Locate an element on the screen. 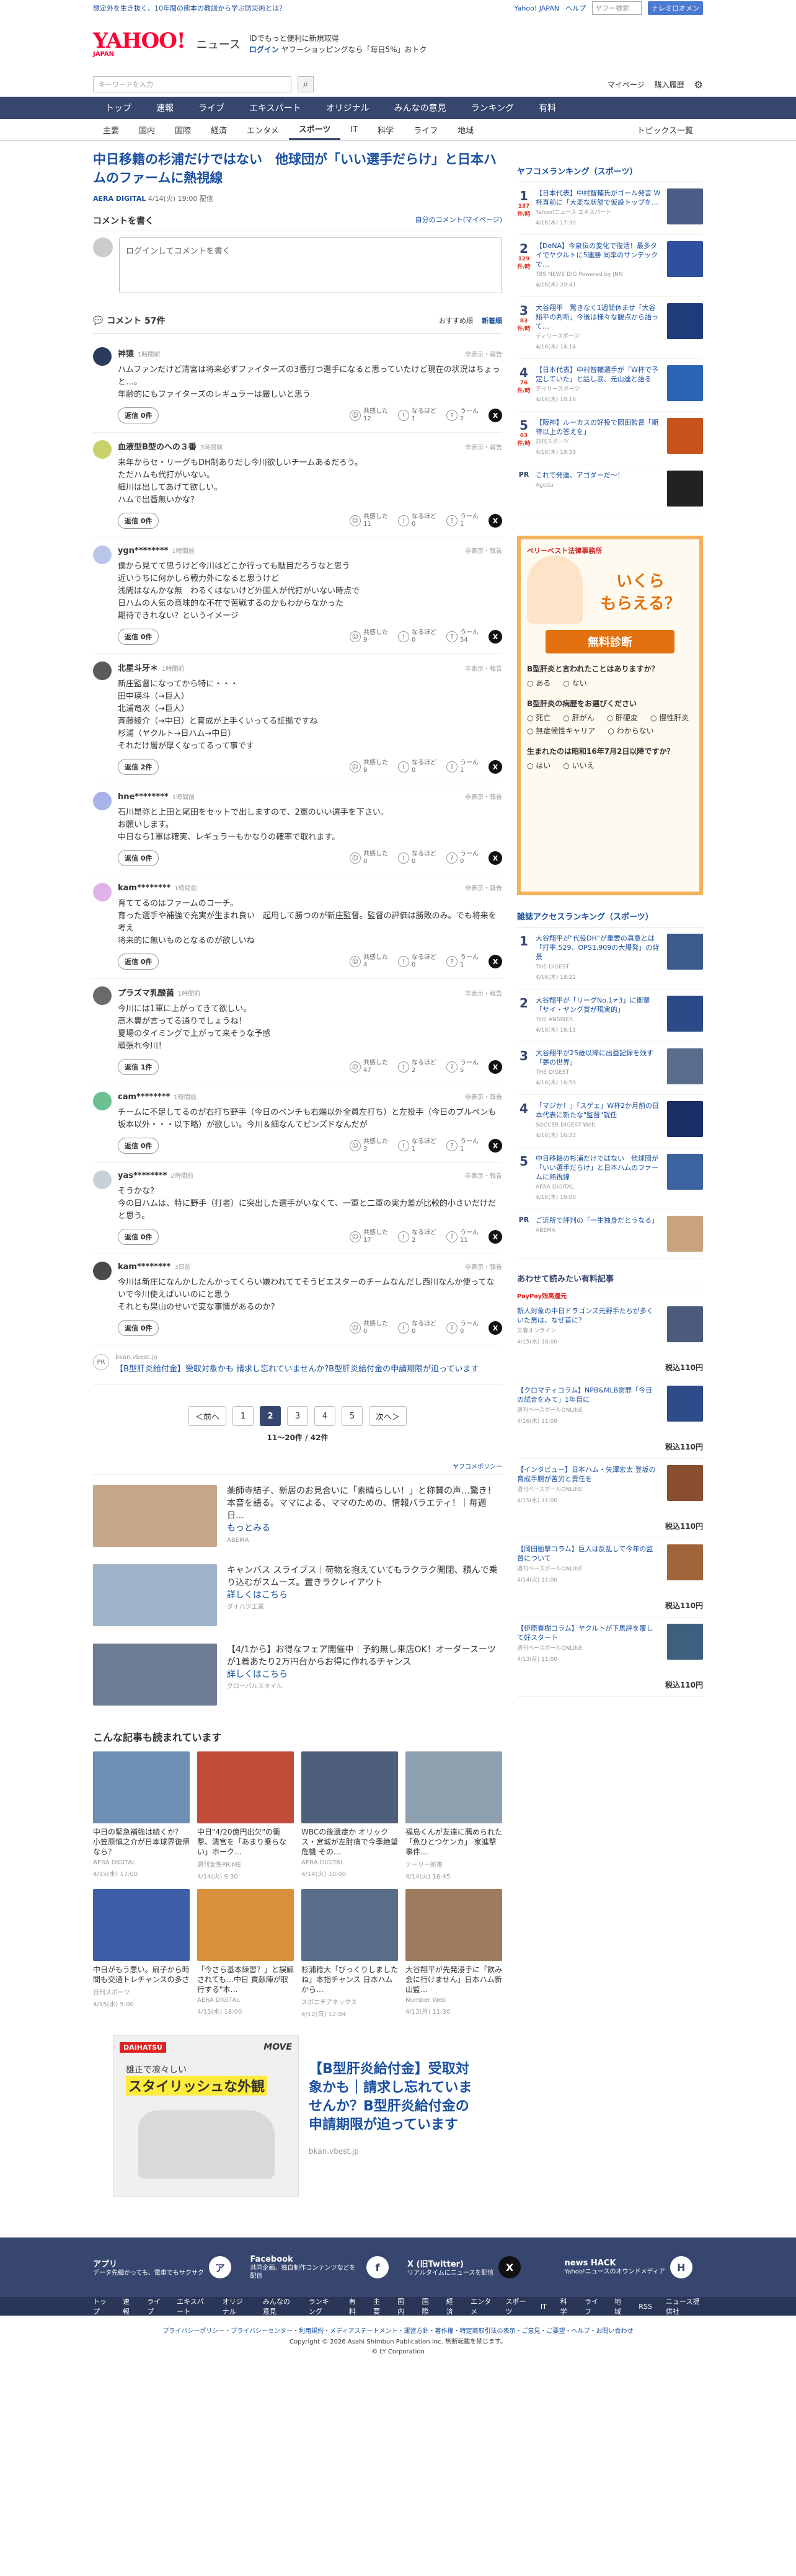 This screenshot has width=796, height=2576. prev-page-button: ＜前へ is located at coordinates (207, 1416).